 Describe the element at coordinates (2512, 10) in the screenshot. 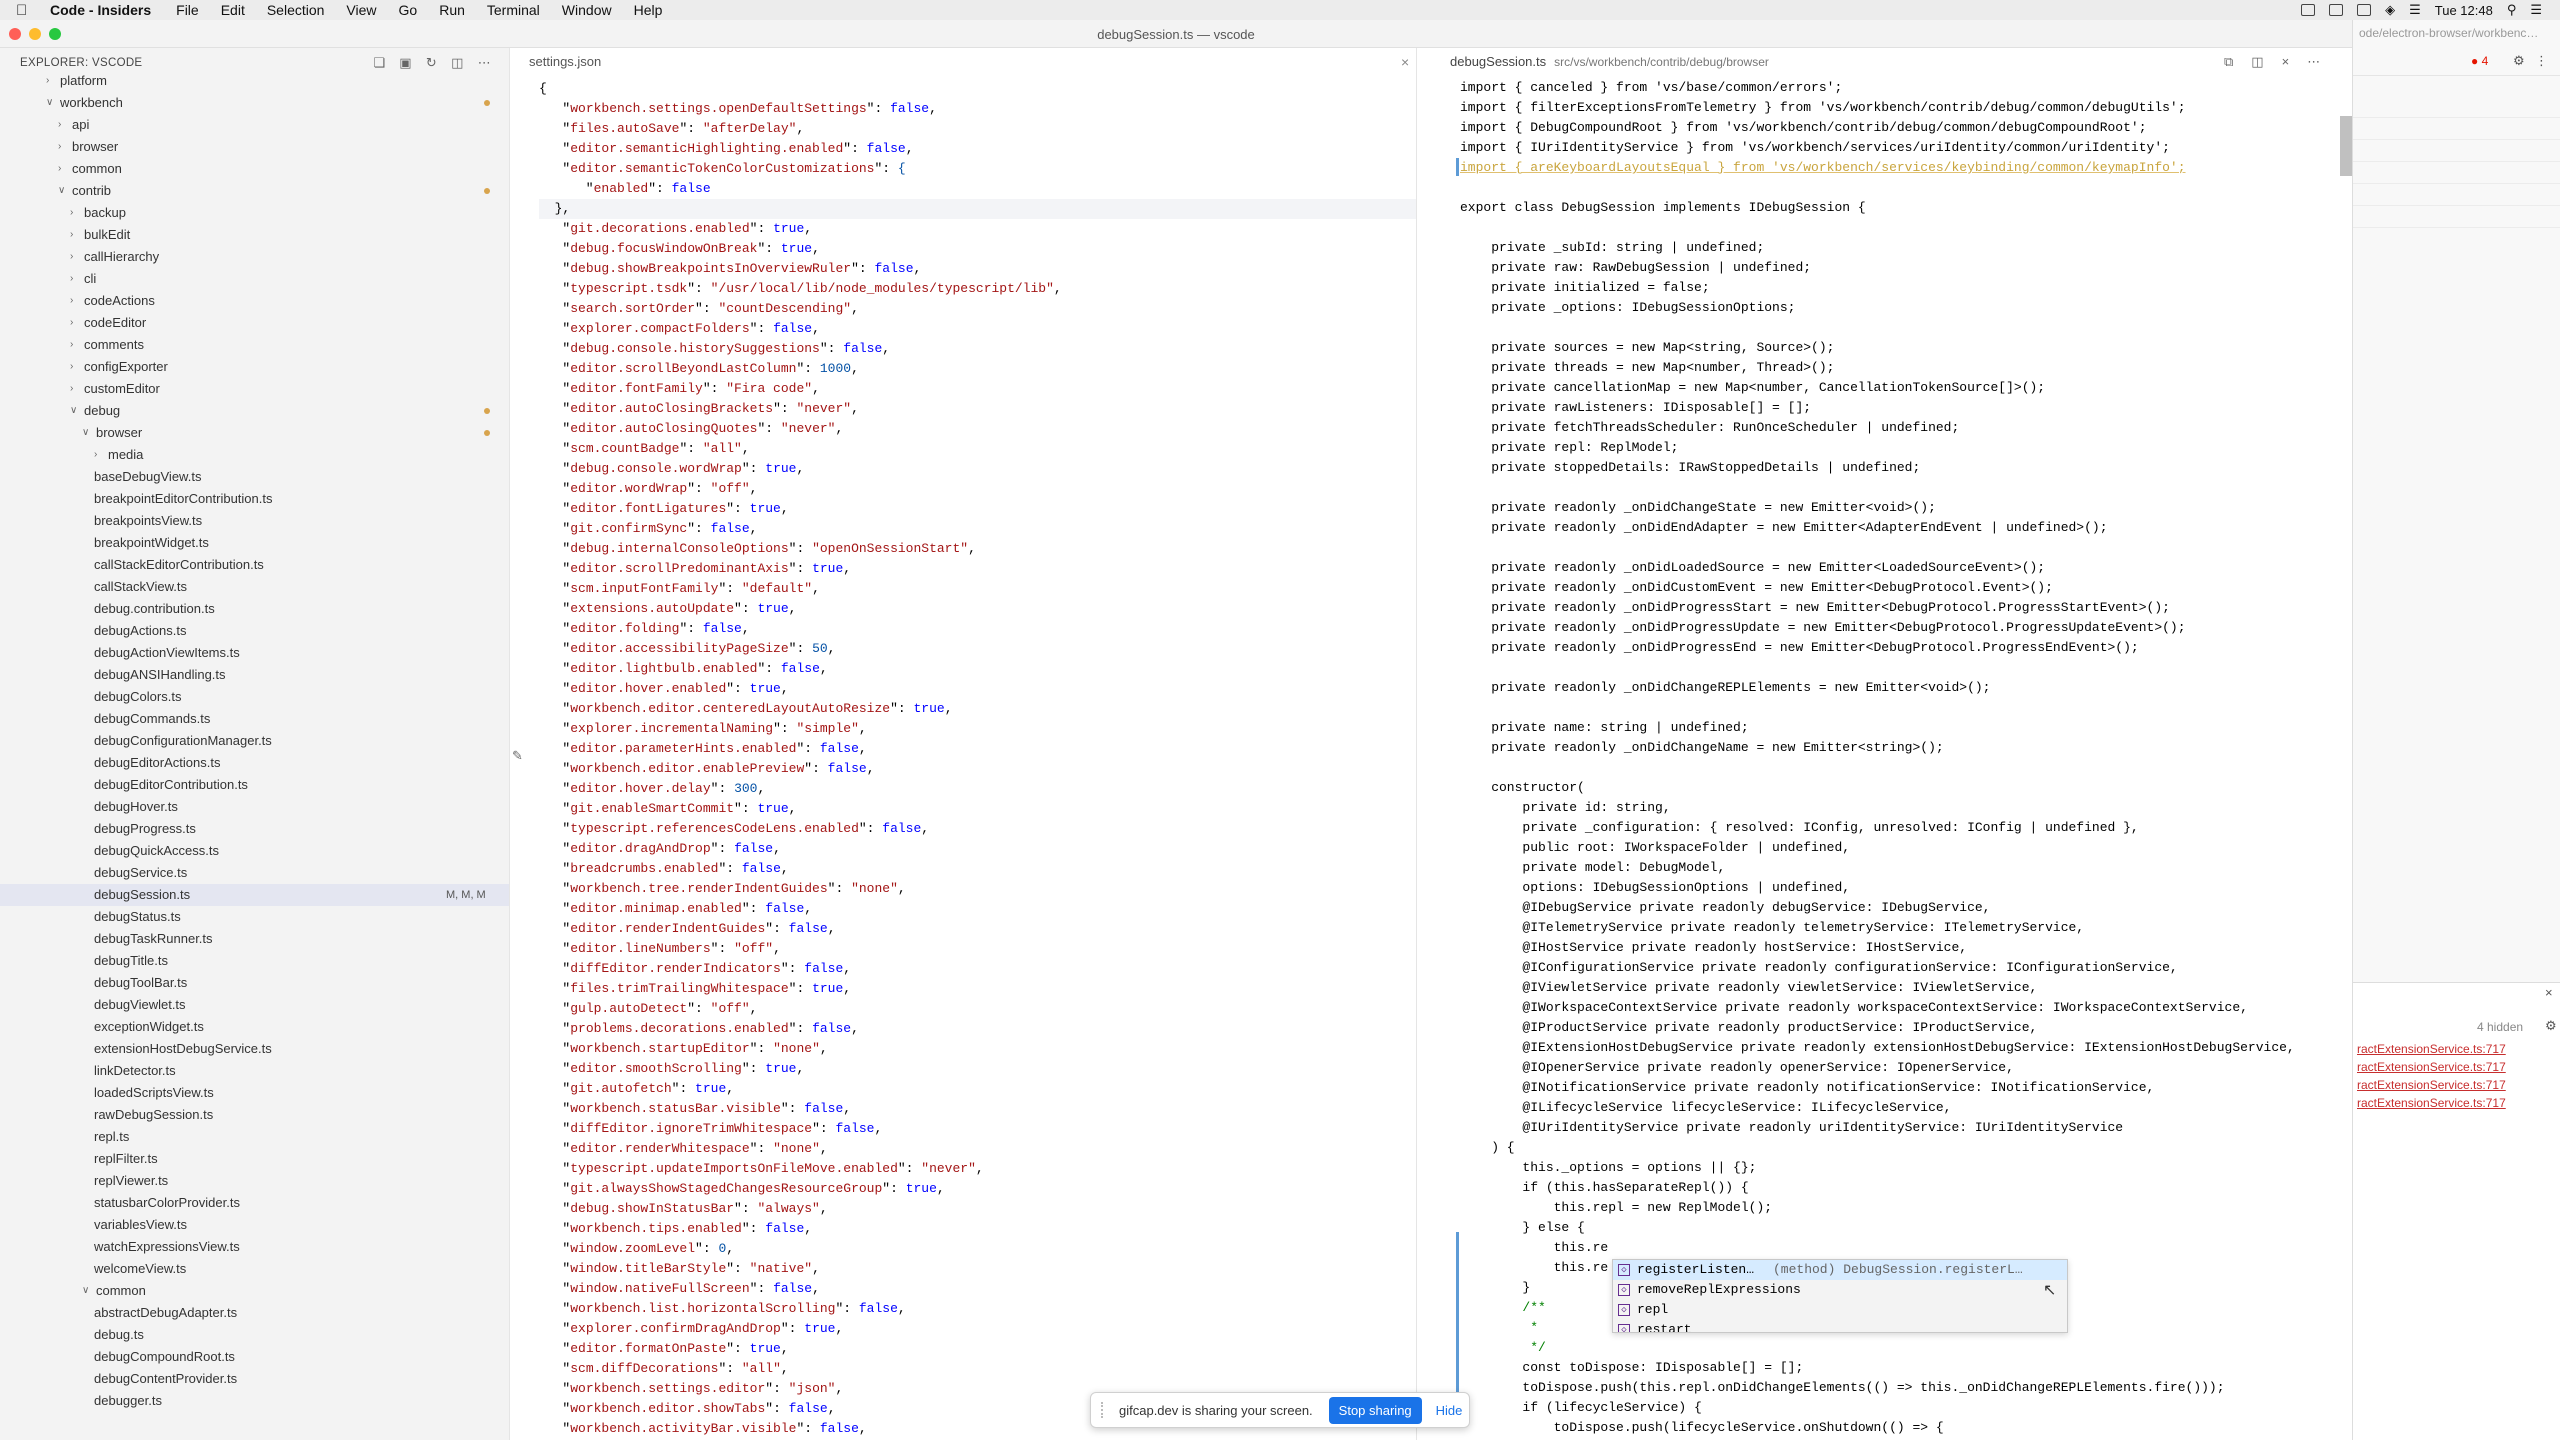

I see `spotlight-icon: ⚲` at that location.